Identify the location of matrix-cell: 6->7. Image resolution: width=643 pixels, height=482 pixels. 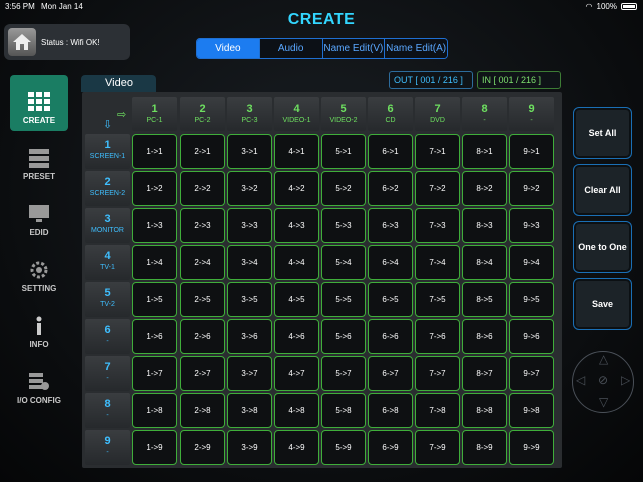
(390, 373).